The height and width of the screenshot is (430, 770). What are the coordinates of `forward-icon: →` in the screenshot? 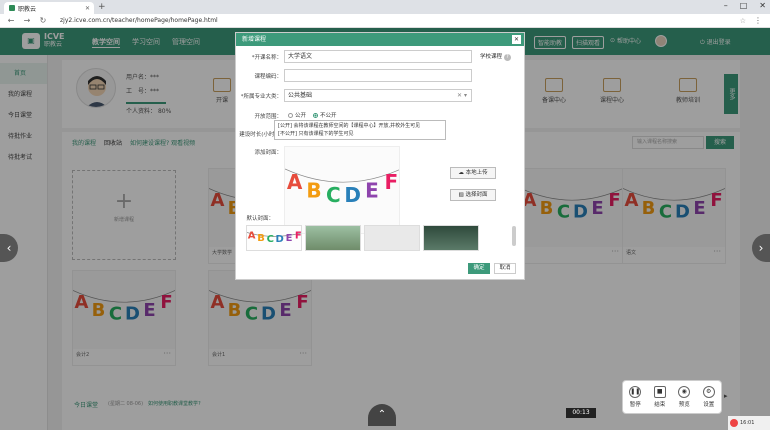 It's located at (27, 20).